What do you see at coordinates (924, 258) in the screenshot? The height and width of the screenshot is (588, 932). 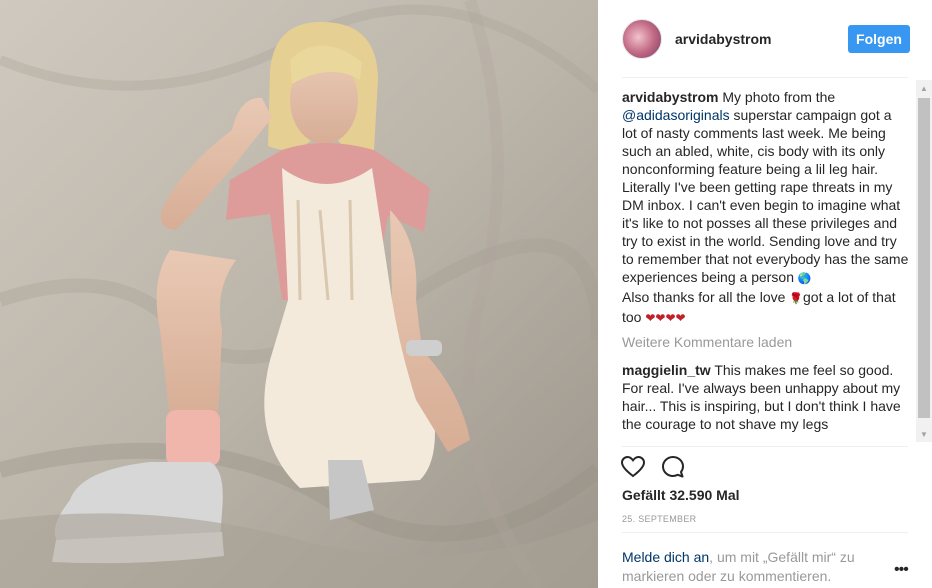 I see `scroll-thumb` at bounding box center [924, 258].